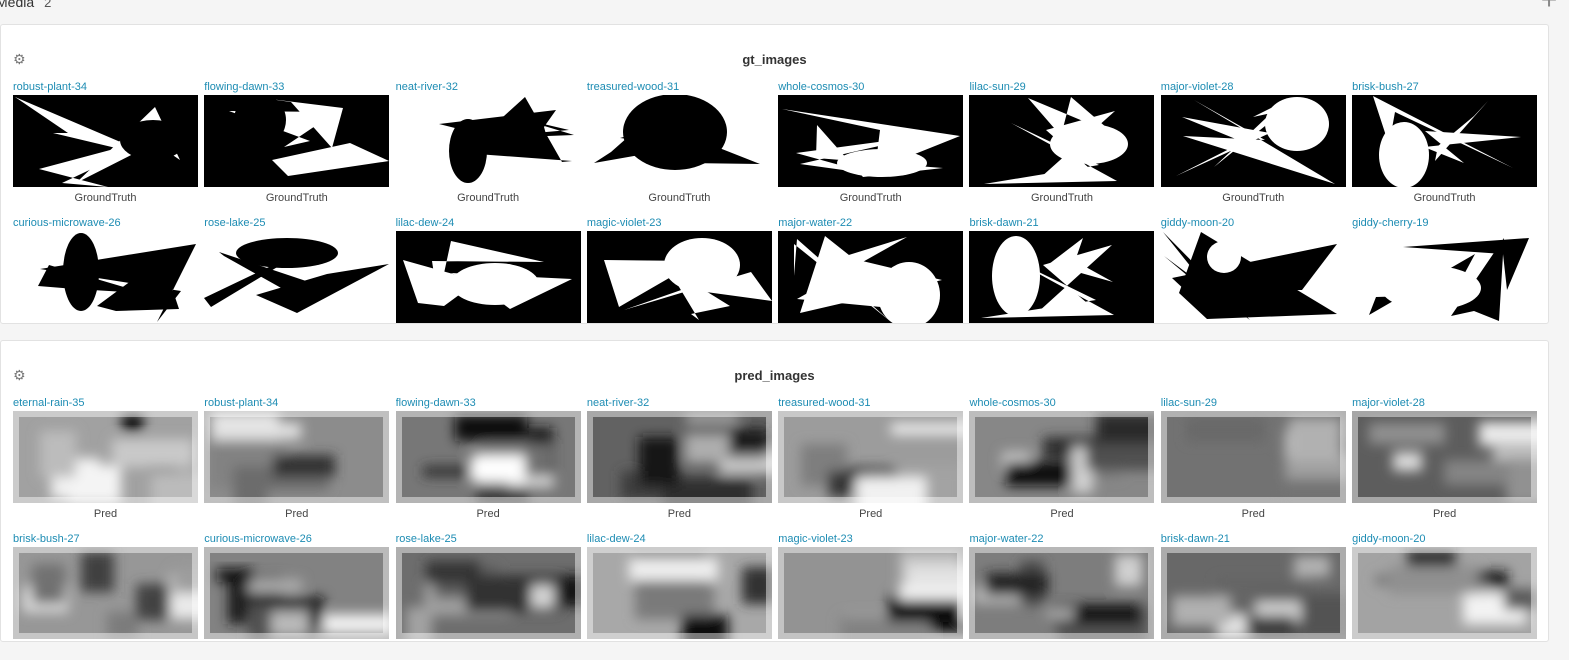 This screenshot has width=1569, height=660. I want to click on image-cell: rose-lake-25Pred, so click(488, 596).